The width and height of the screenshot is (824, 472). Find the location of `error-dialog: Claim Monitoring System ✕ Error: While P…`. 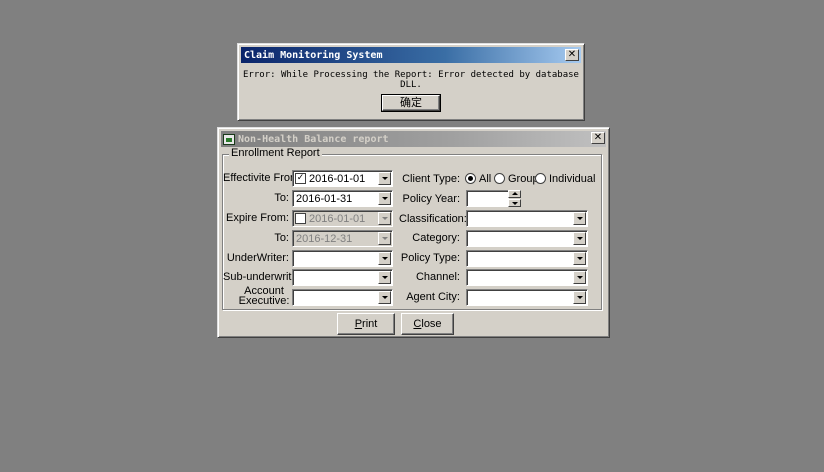

error-dialog: Claim Monitoring System ✕ Error: While P… is located at coordinates (411, 82).